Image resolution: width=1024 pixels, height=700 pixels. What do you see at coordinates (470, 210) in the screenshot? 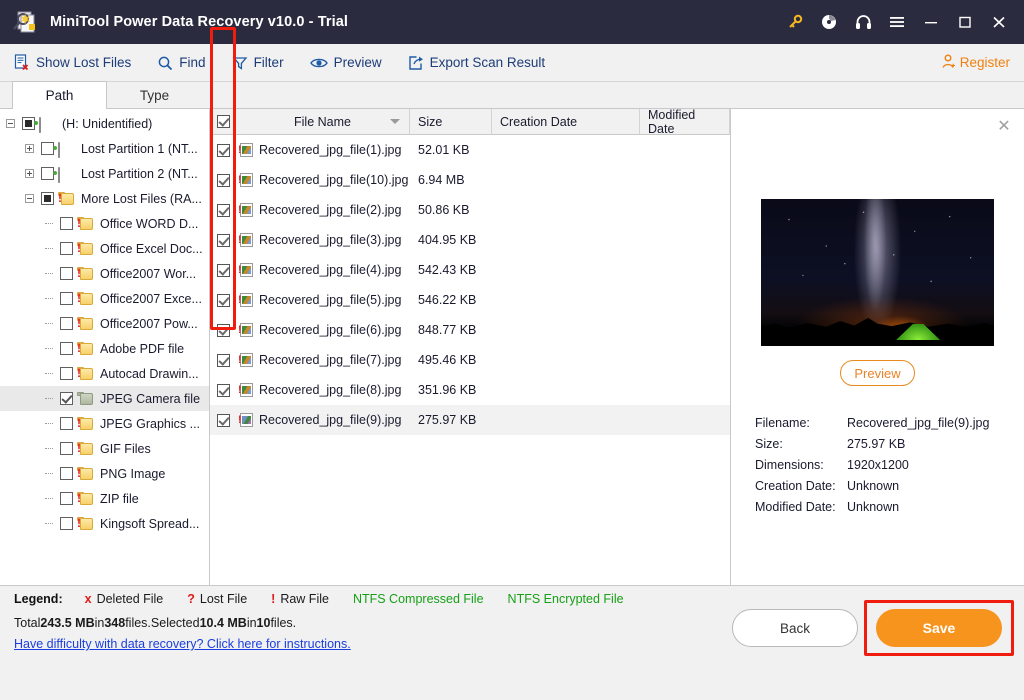
I see `table-row: ! Recovered_jpg_file(2).jpg 50.86 KB` at bounding box center [470, 210].